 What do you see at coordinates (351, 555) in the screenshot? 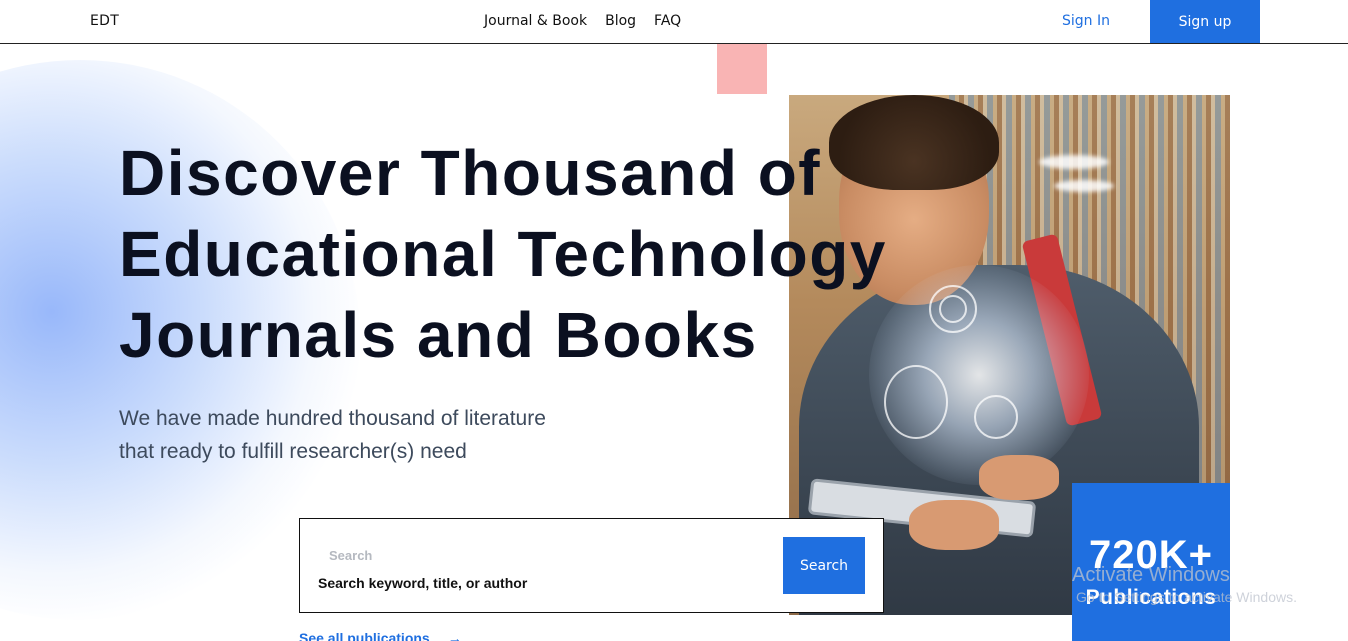
I see `search-label: Search` at bounding box center [351, 555].